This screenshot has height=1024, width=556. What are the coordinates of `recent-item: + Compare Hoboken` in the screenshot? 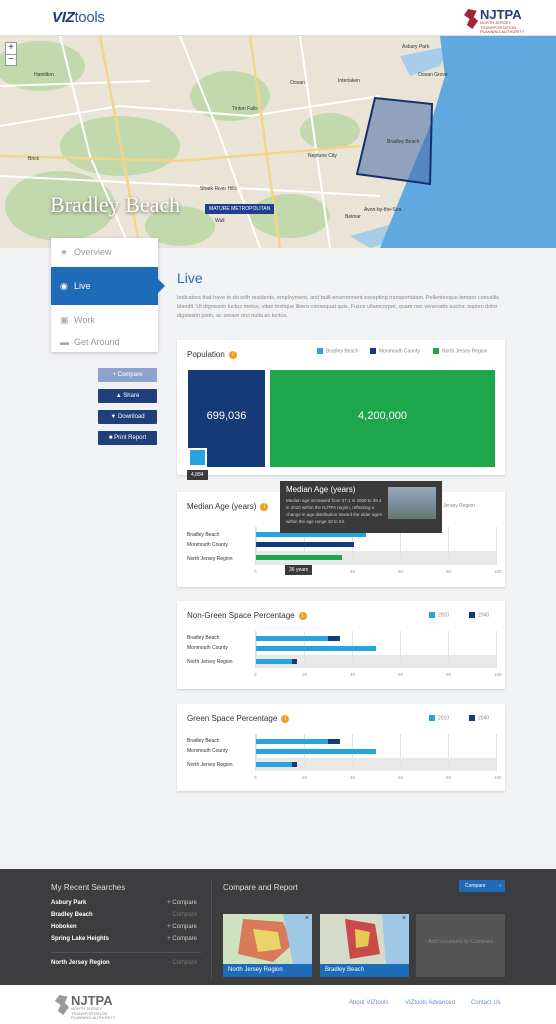 It's located at (126, 930).